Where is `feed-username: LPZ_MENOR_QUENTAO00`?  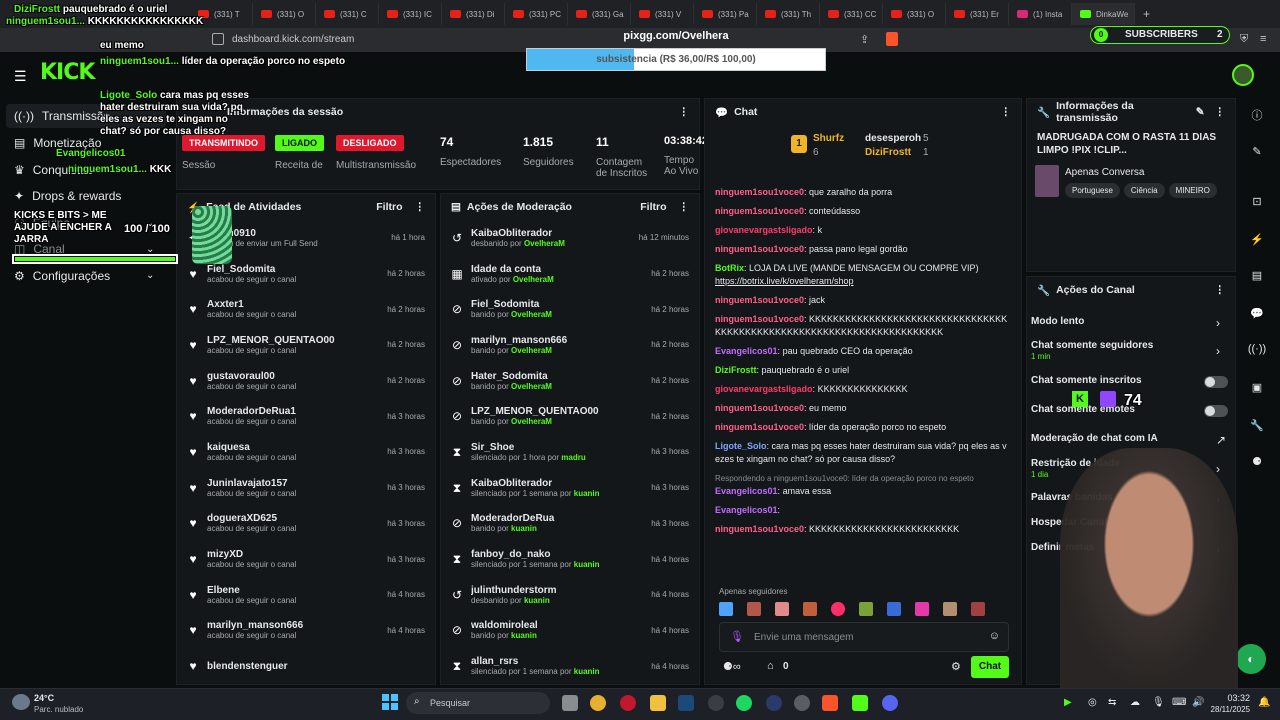 feed-username: LPZ_MENOR_QUENTAO00 is located at coordinates (293, 340).